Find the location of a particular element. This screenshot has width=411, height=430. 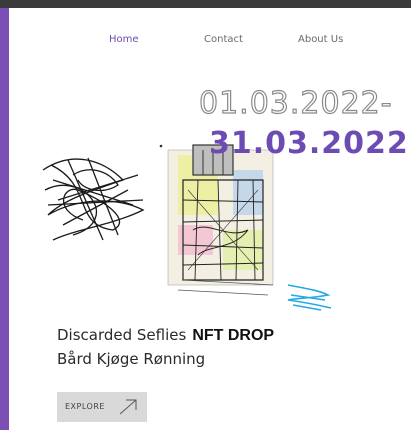

nft-drop-tag: NFT DROP is located at coordinates (233, 335).